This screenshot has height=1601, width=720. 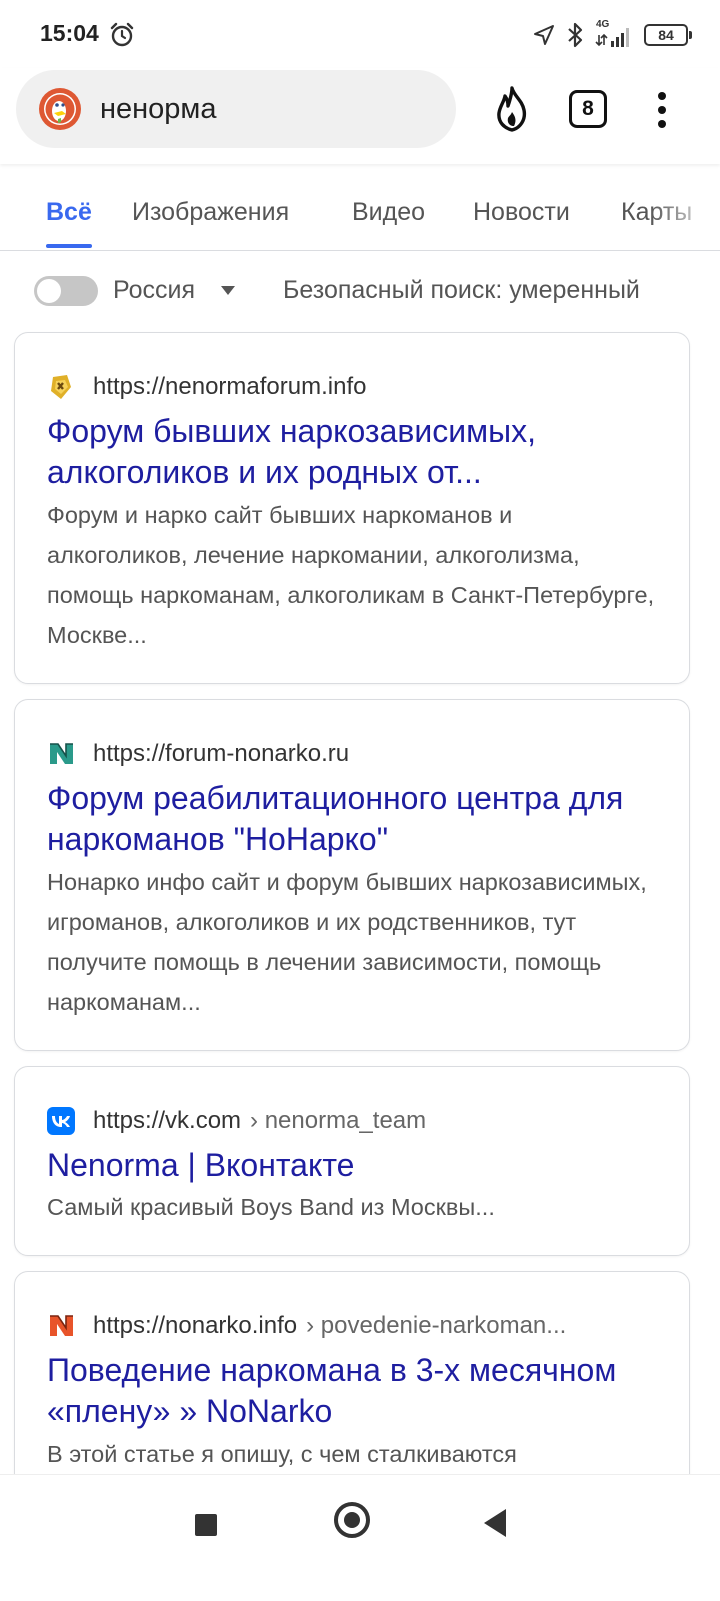 I want to click on search-input: ненорма, so click(x=158, y=109).